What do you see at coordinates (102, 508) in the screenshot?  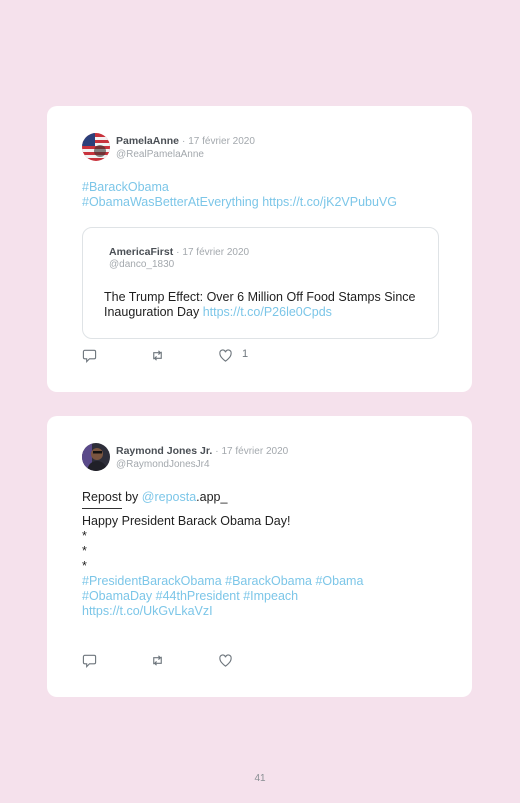 I see `divider` at bounding box center [102, 508].